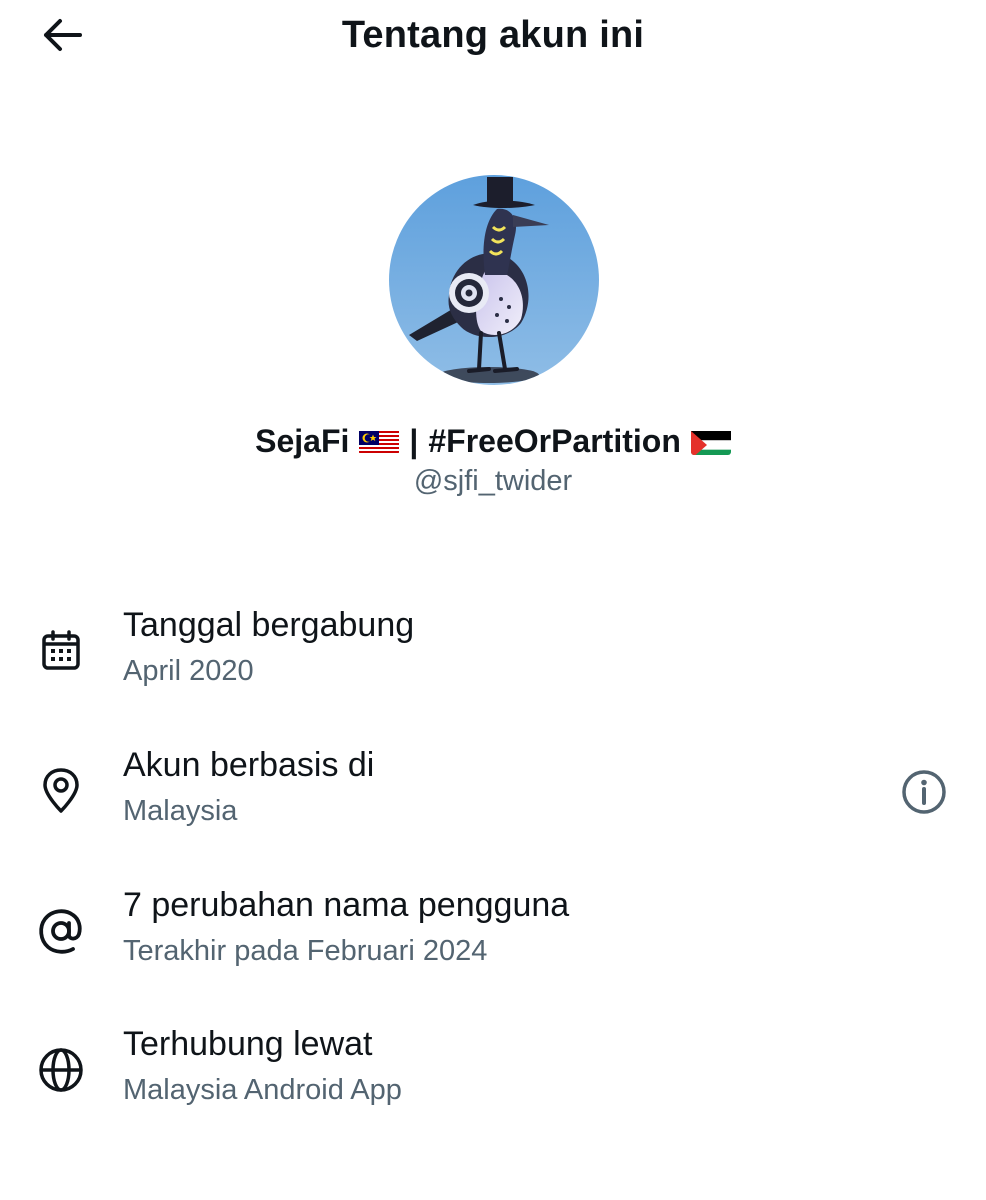 The width and height of the screenshot is (986, 1200). Describe the element at coordinates (493, 657) in the screenshot. I see `joined-date-row: Tanggal bergabung April 2020` at that location.